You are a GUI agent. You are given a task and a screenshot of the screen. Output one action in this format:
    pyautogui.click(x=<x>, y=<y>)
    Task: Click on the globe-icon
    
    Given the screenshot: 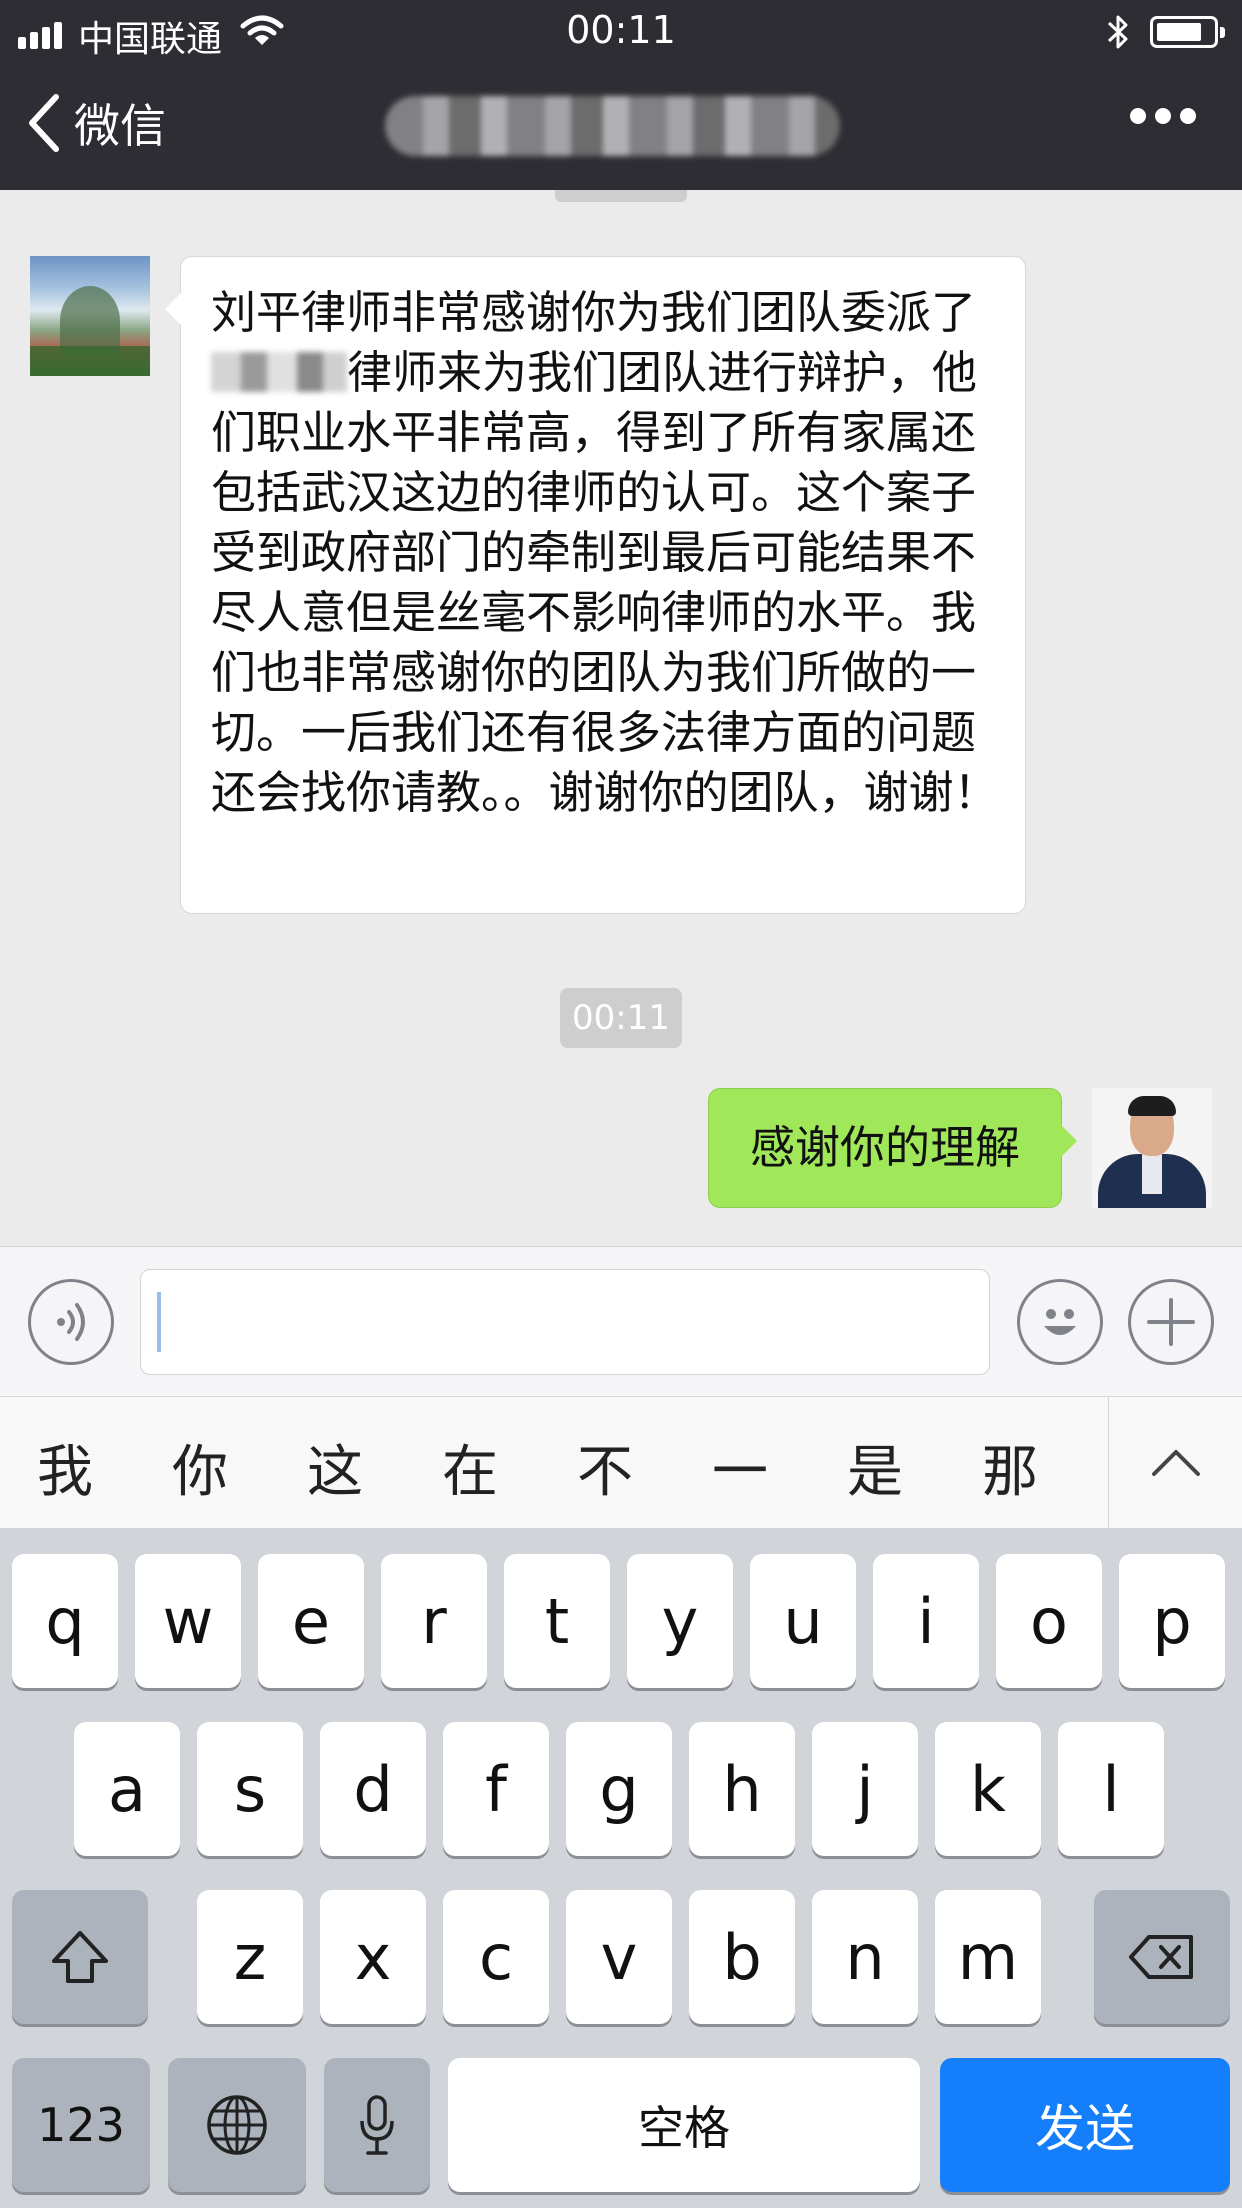 What is the action you would take?
    pyautogui.click(x=237, y=2125)
    